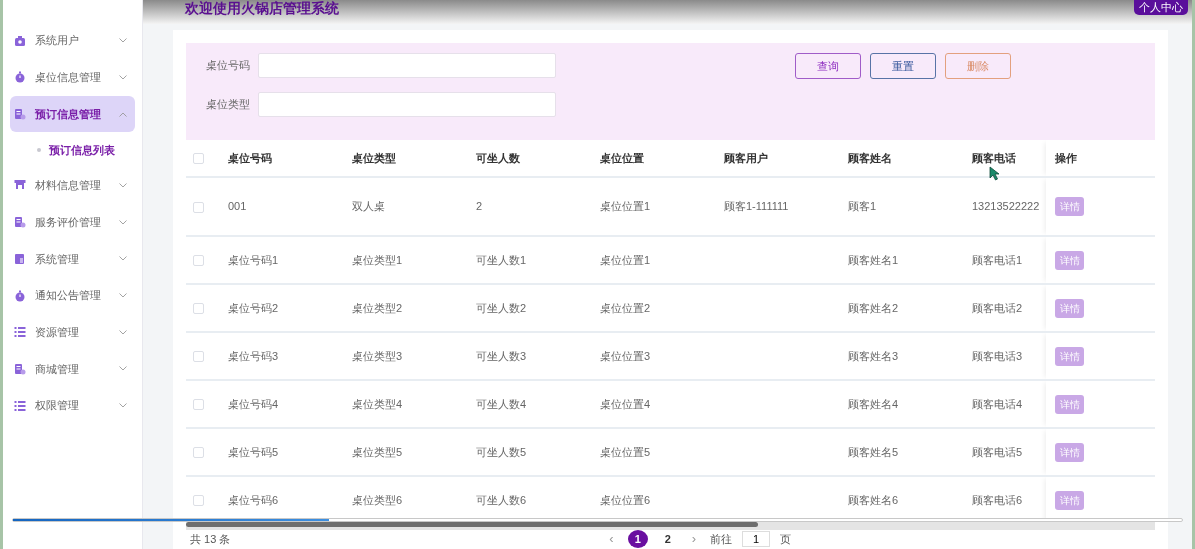 The width and height of the screenshot is (1195, 549). What do you see at coordinates (72, 40) in the screenshot?
I see `sidebar-item: 系统用户` at bounding box center [72, 40].